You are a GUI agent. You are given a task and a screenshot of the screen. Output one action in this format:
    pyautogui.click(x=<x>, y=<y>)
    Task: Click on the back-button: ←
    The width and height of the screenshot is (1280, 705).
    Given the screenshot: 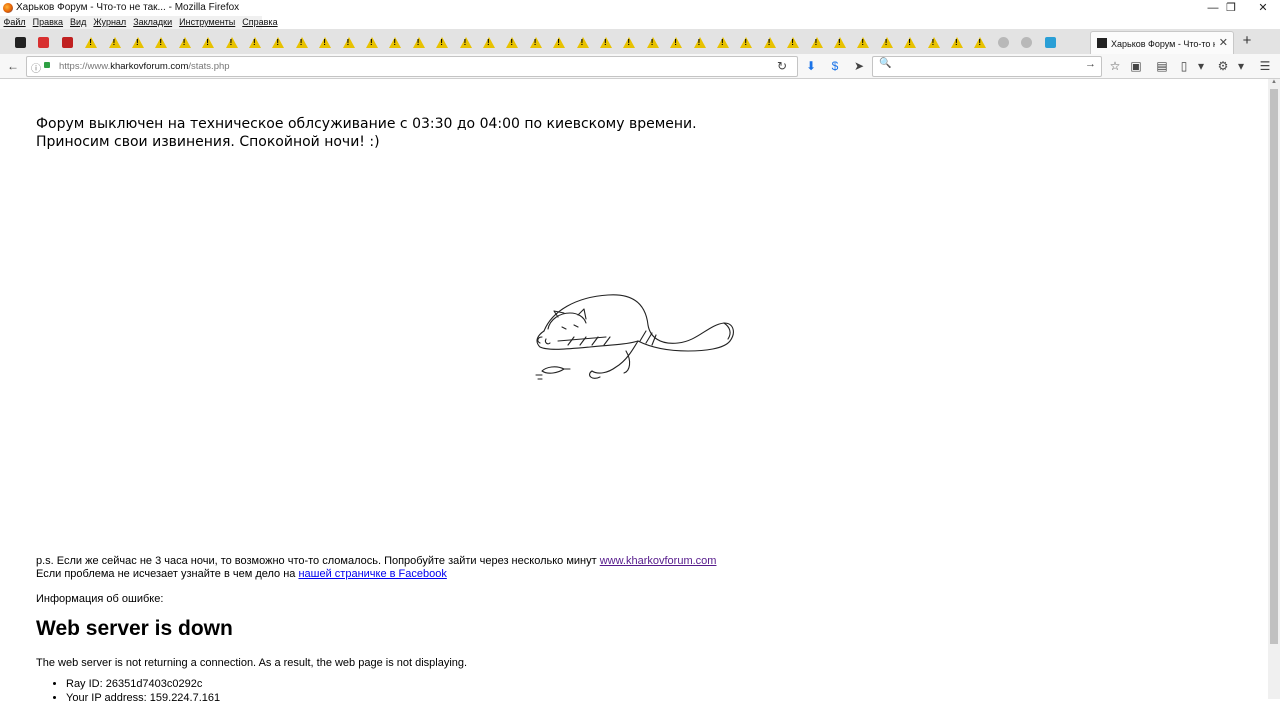 What is the action you would take?
    pyautogui.click(x=13, y=66)
    